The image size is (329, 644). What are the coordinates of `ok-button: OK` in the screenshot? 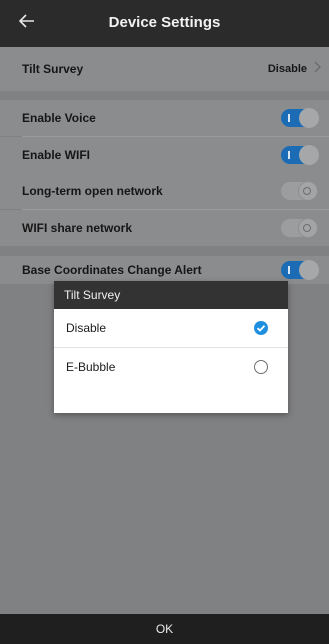 It's located at (164, 629).